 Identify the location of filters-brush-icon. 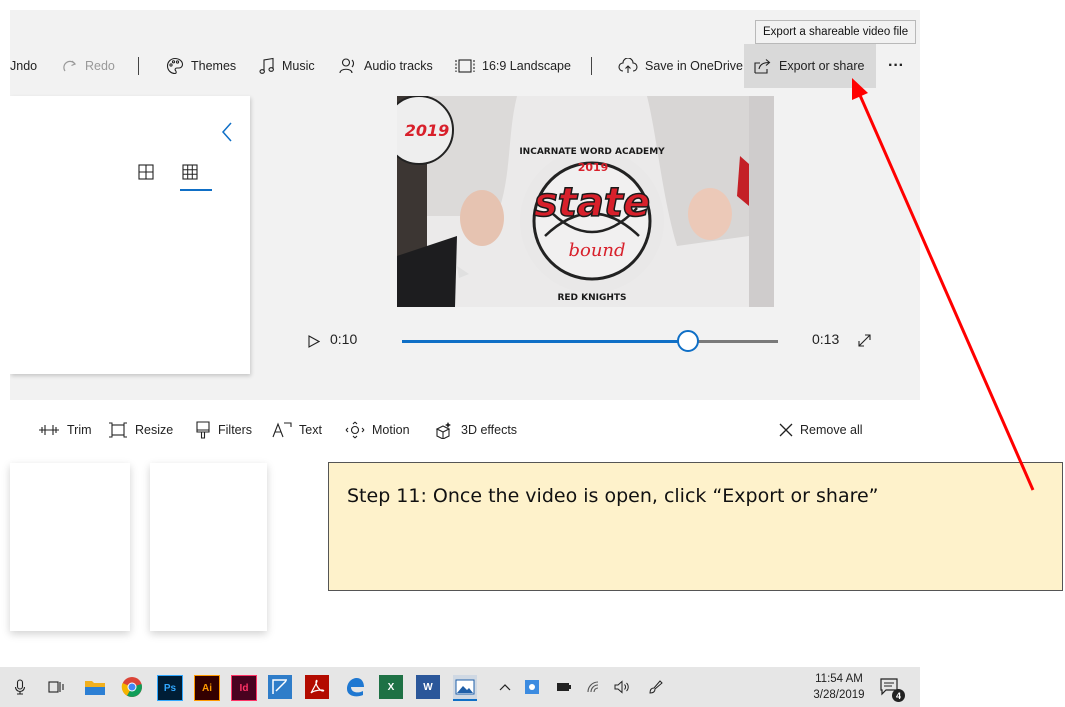
(203, 430).